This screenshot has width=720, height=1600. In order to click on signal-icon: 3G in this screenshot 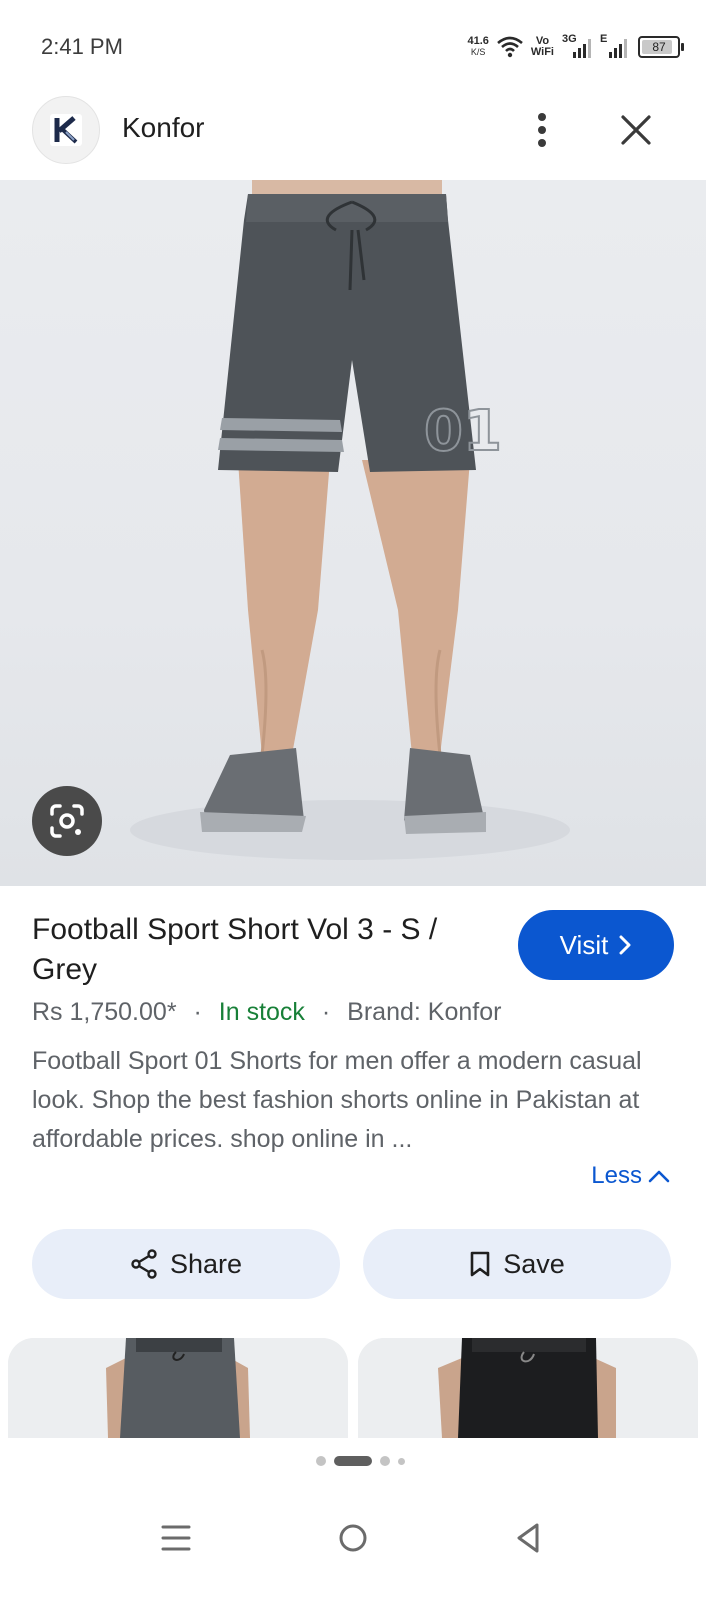, I will do `click(577, 47)`.